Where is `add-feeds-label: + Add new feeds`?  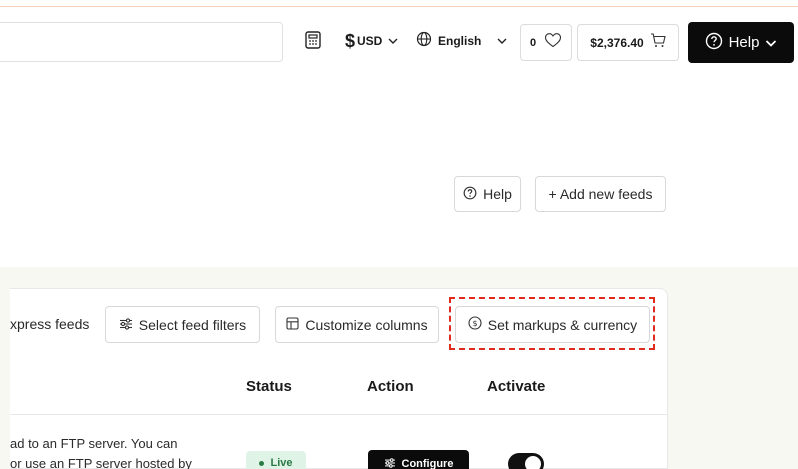 add-feeds-label: + Add new feeds is located at coordinates (600, 194).